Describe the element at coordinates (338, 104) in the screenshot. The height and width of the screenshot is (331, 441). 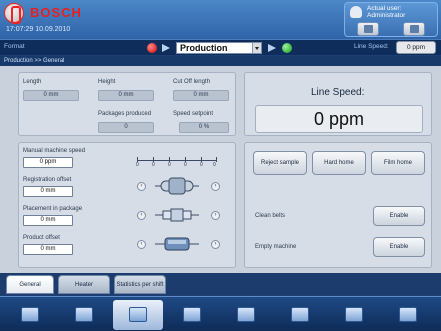
I see `line-speed-panel: Line Speed: 0 ppm` at that location.